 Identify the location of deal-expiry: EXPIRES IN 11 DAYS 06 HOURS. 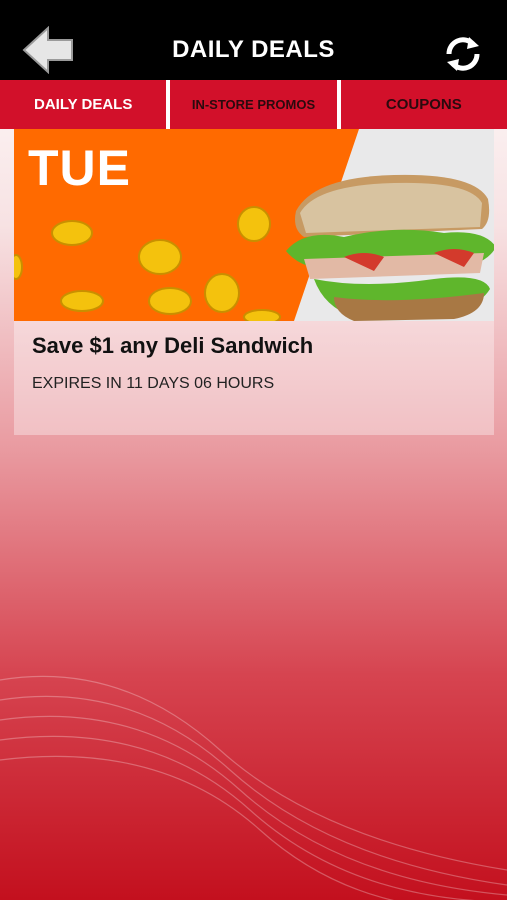
(153, 383).